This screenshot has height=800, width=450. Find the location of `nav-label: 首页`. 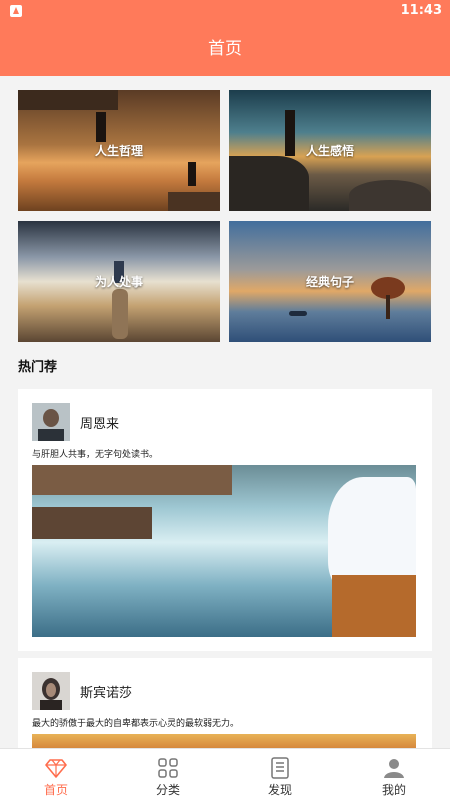

nav-label: 首页 is located at coordinates (55, 790).